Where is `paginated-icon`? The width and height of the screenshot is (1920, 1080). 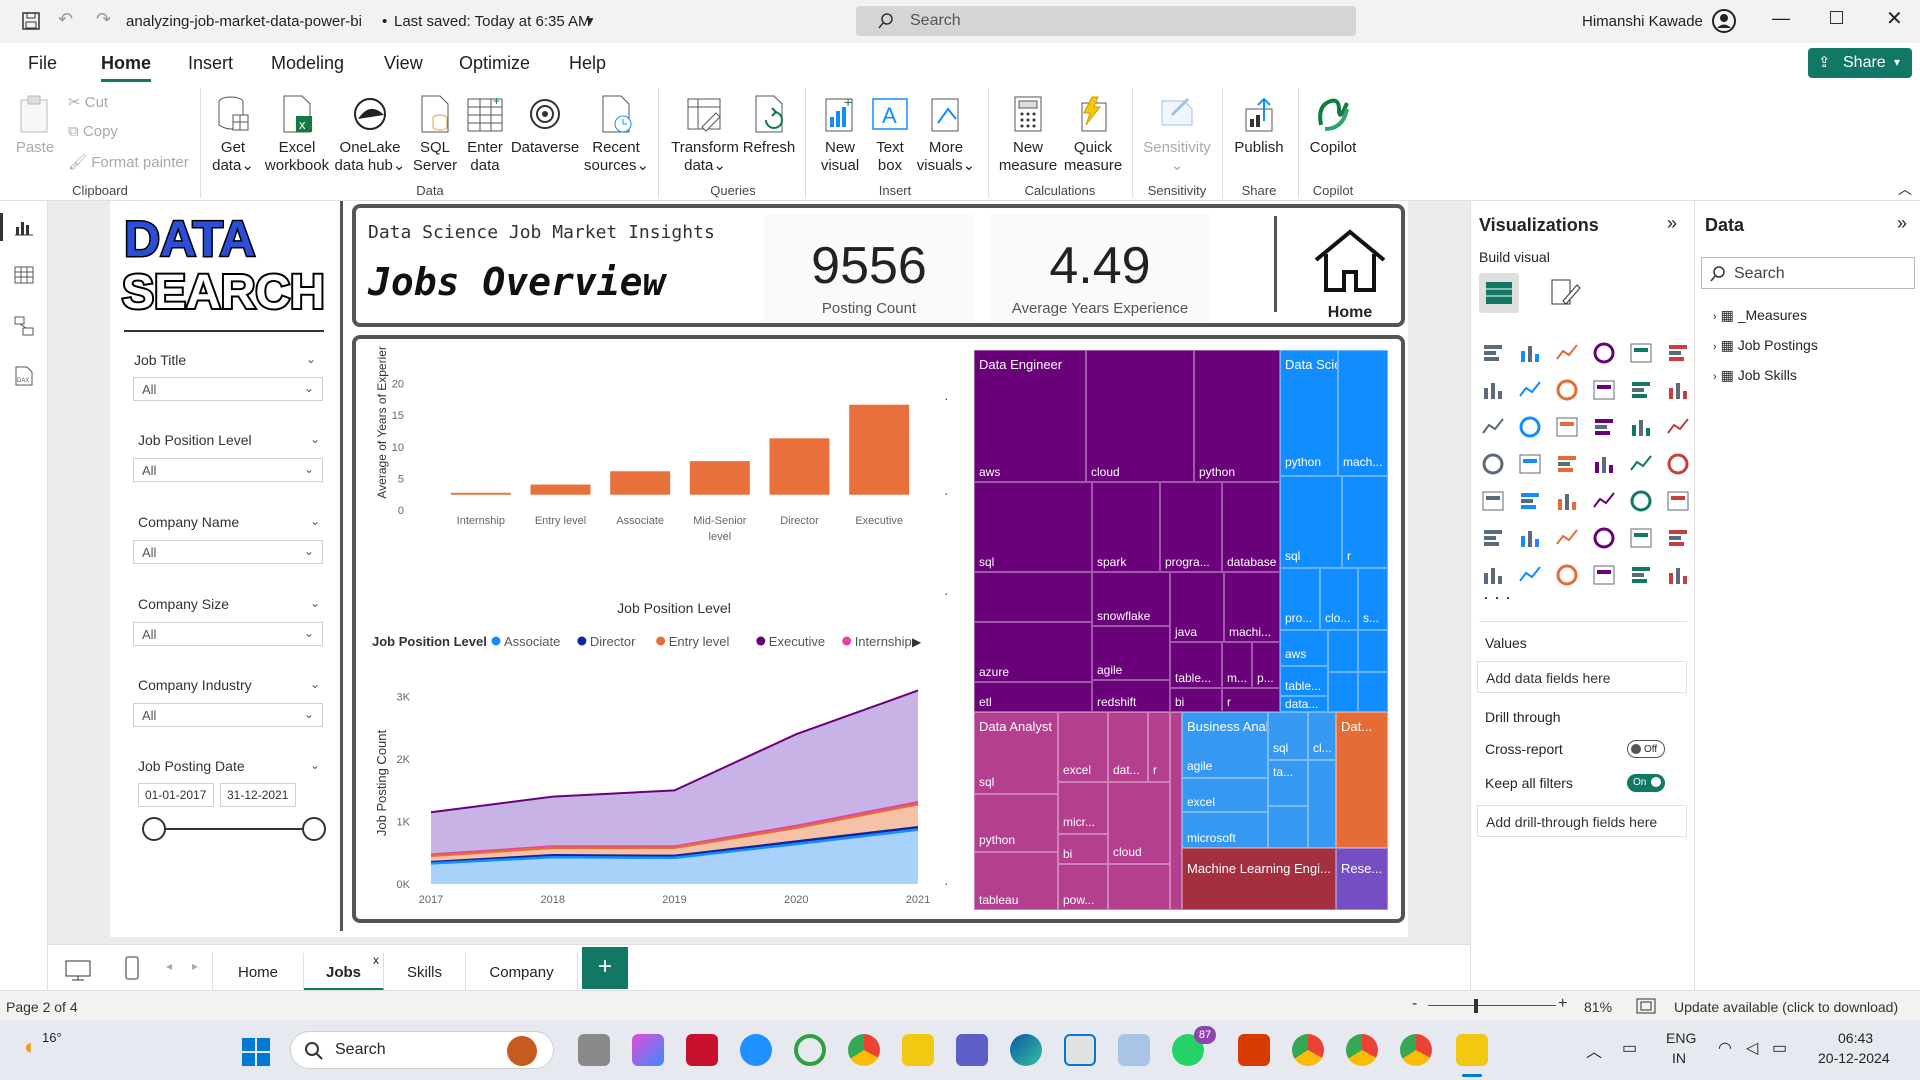
paginated-icon is located at coordinates (1641, 538).